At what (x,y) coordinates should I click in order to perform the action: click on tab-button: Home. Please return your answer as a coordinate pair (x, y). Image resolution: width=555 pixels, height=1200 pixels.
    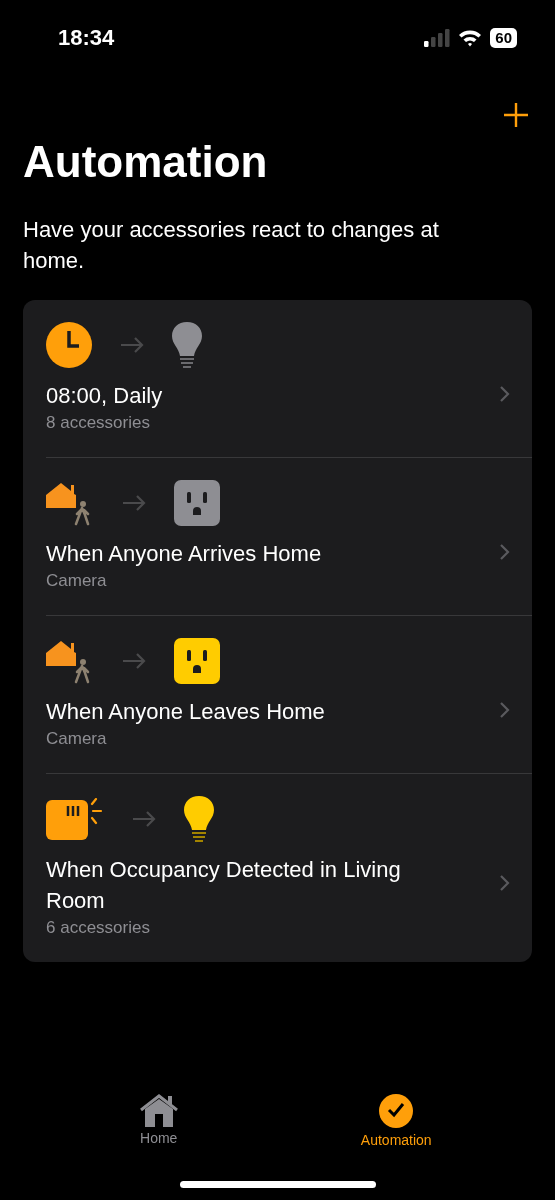
    Looking at the image, I should click on (158, 1121).